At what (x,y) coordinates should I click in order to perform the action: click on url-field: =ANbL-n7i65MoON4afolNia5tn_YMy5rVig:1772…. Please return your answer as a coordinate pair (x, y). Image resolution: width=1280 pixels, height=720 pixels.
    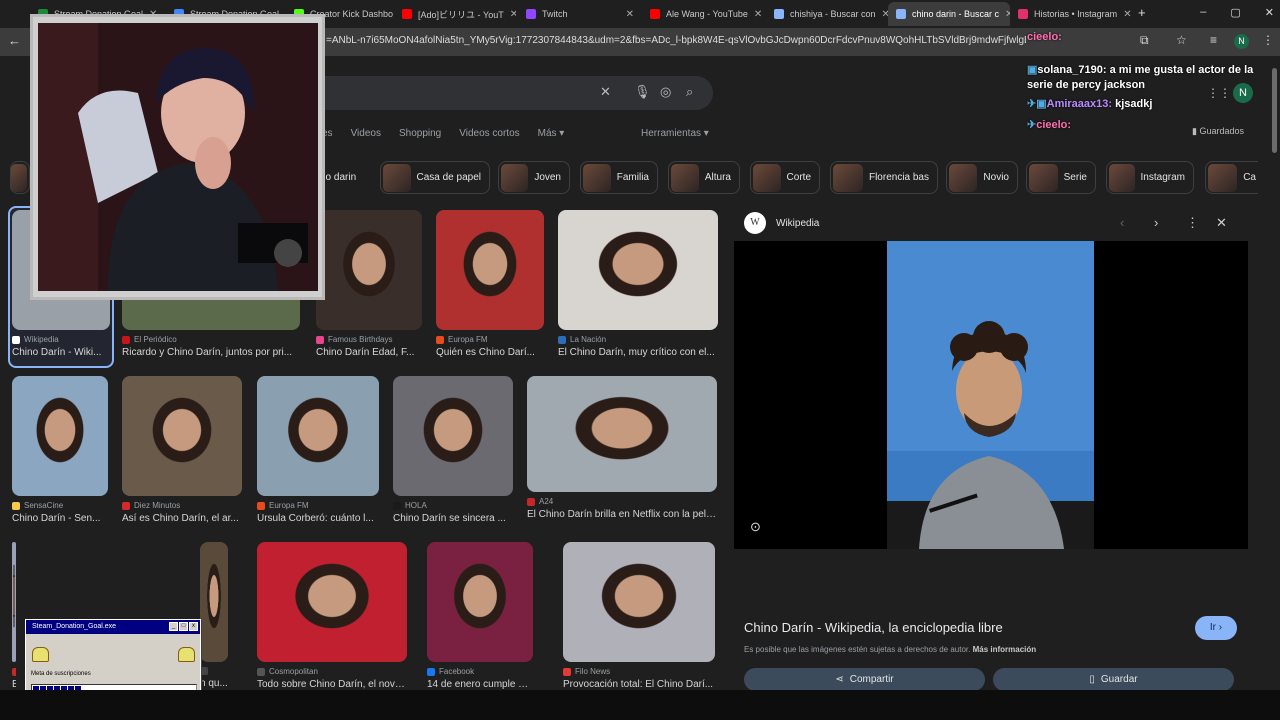
    Looking at the image, I should click on (676, 40).